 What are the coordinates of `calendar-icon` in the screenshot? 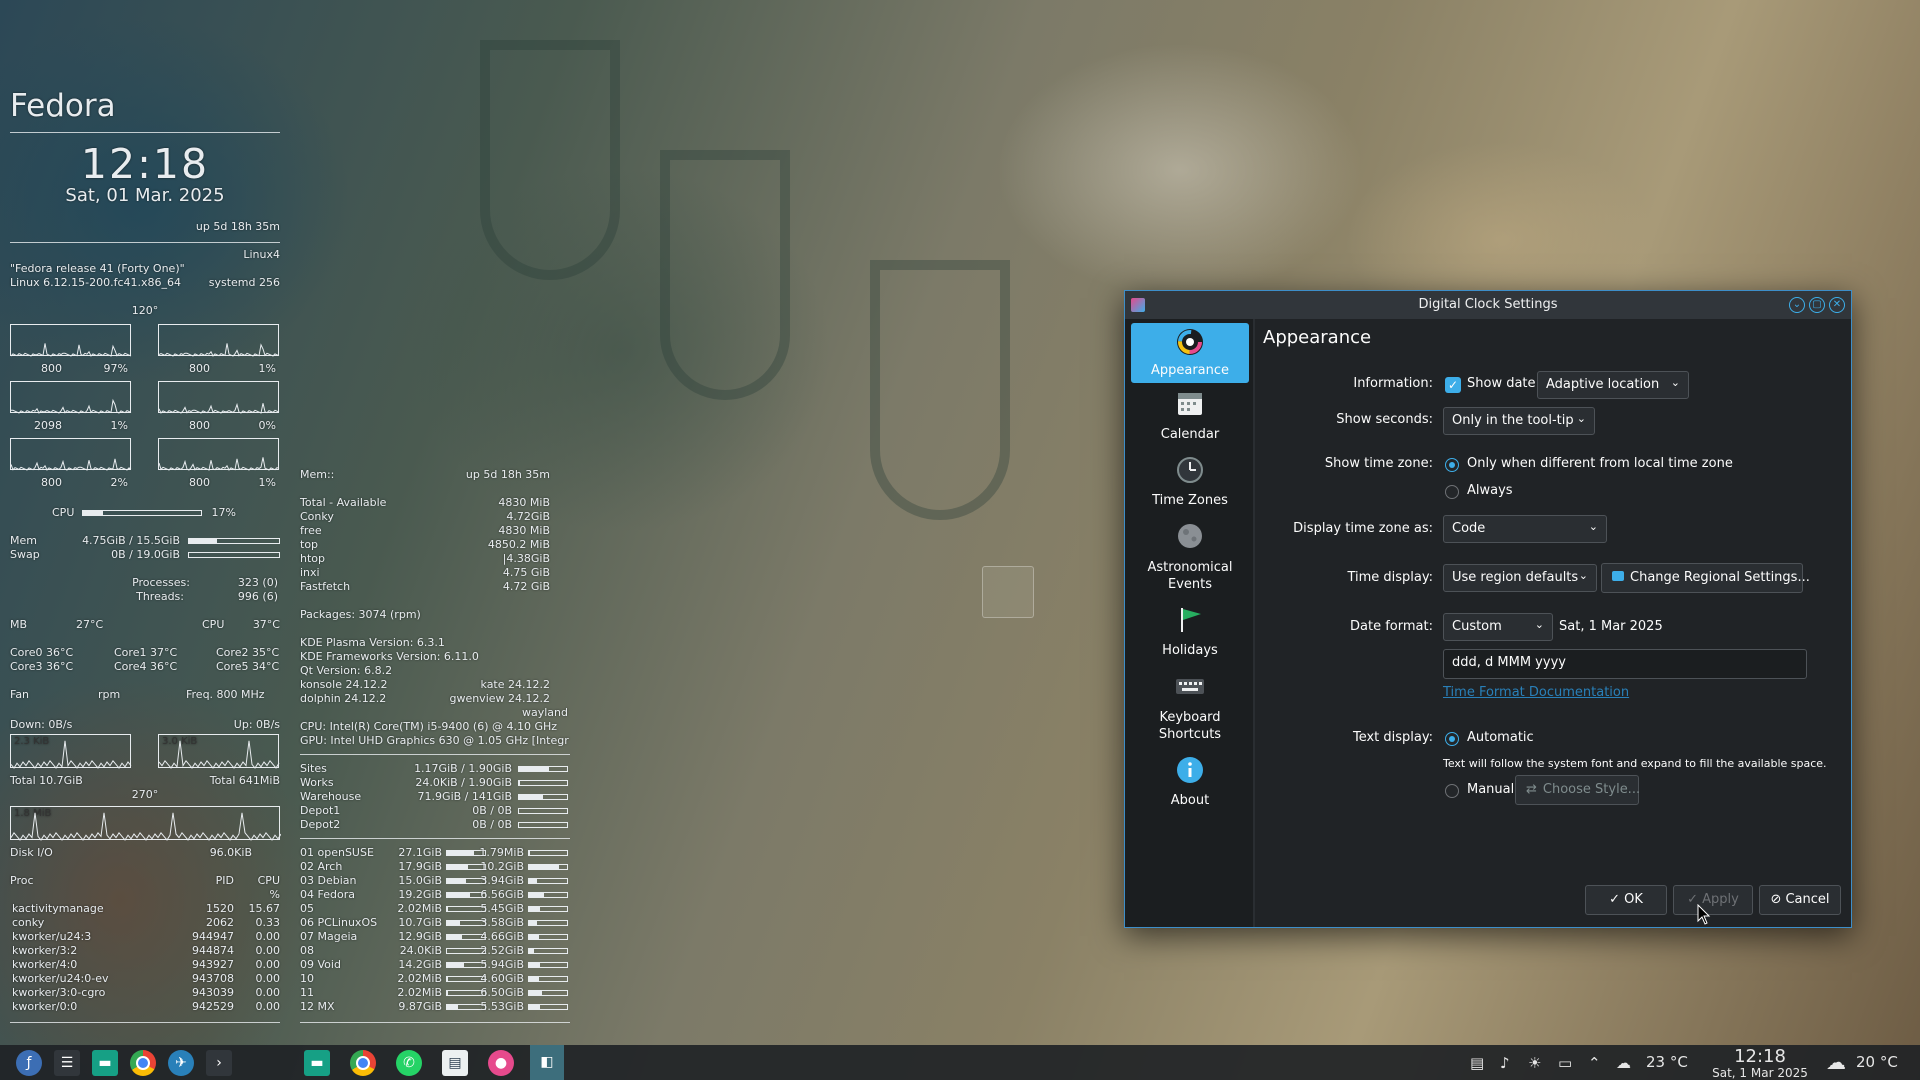 It's located at (1190, 404).